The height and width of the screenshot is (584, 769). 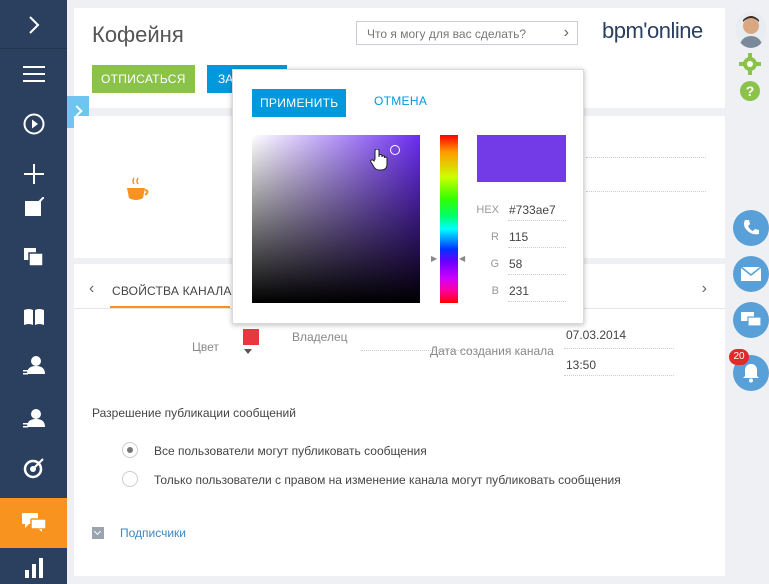 I want to click on help-icon: ?, so click(x=750, y=91).